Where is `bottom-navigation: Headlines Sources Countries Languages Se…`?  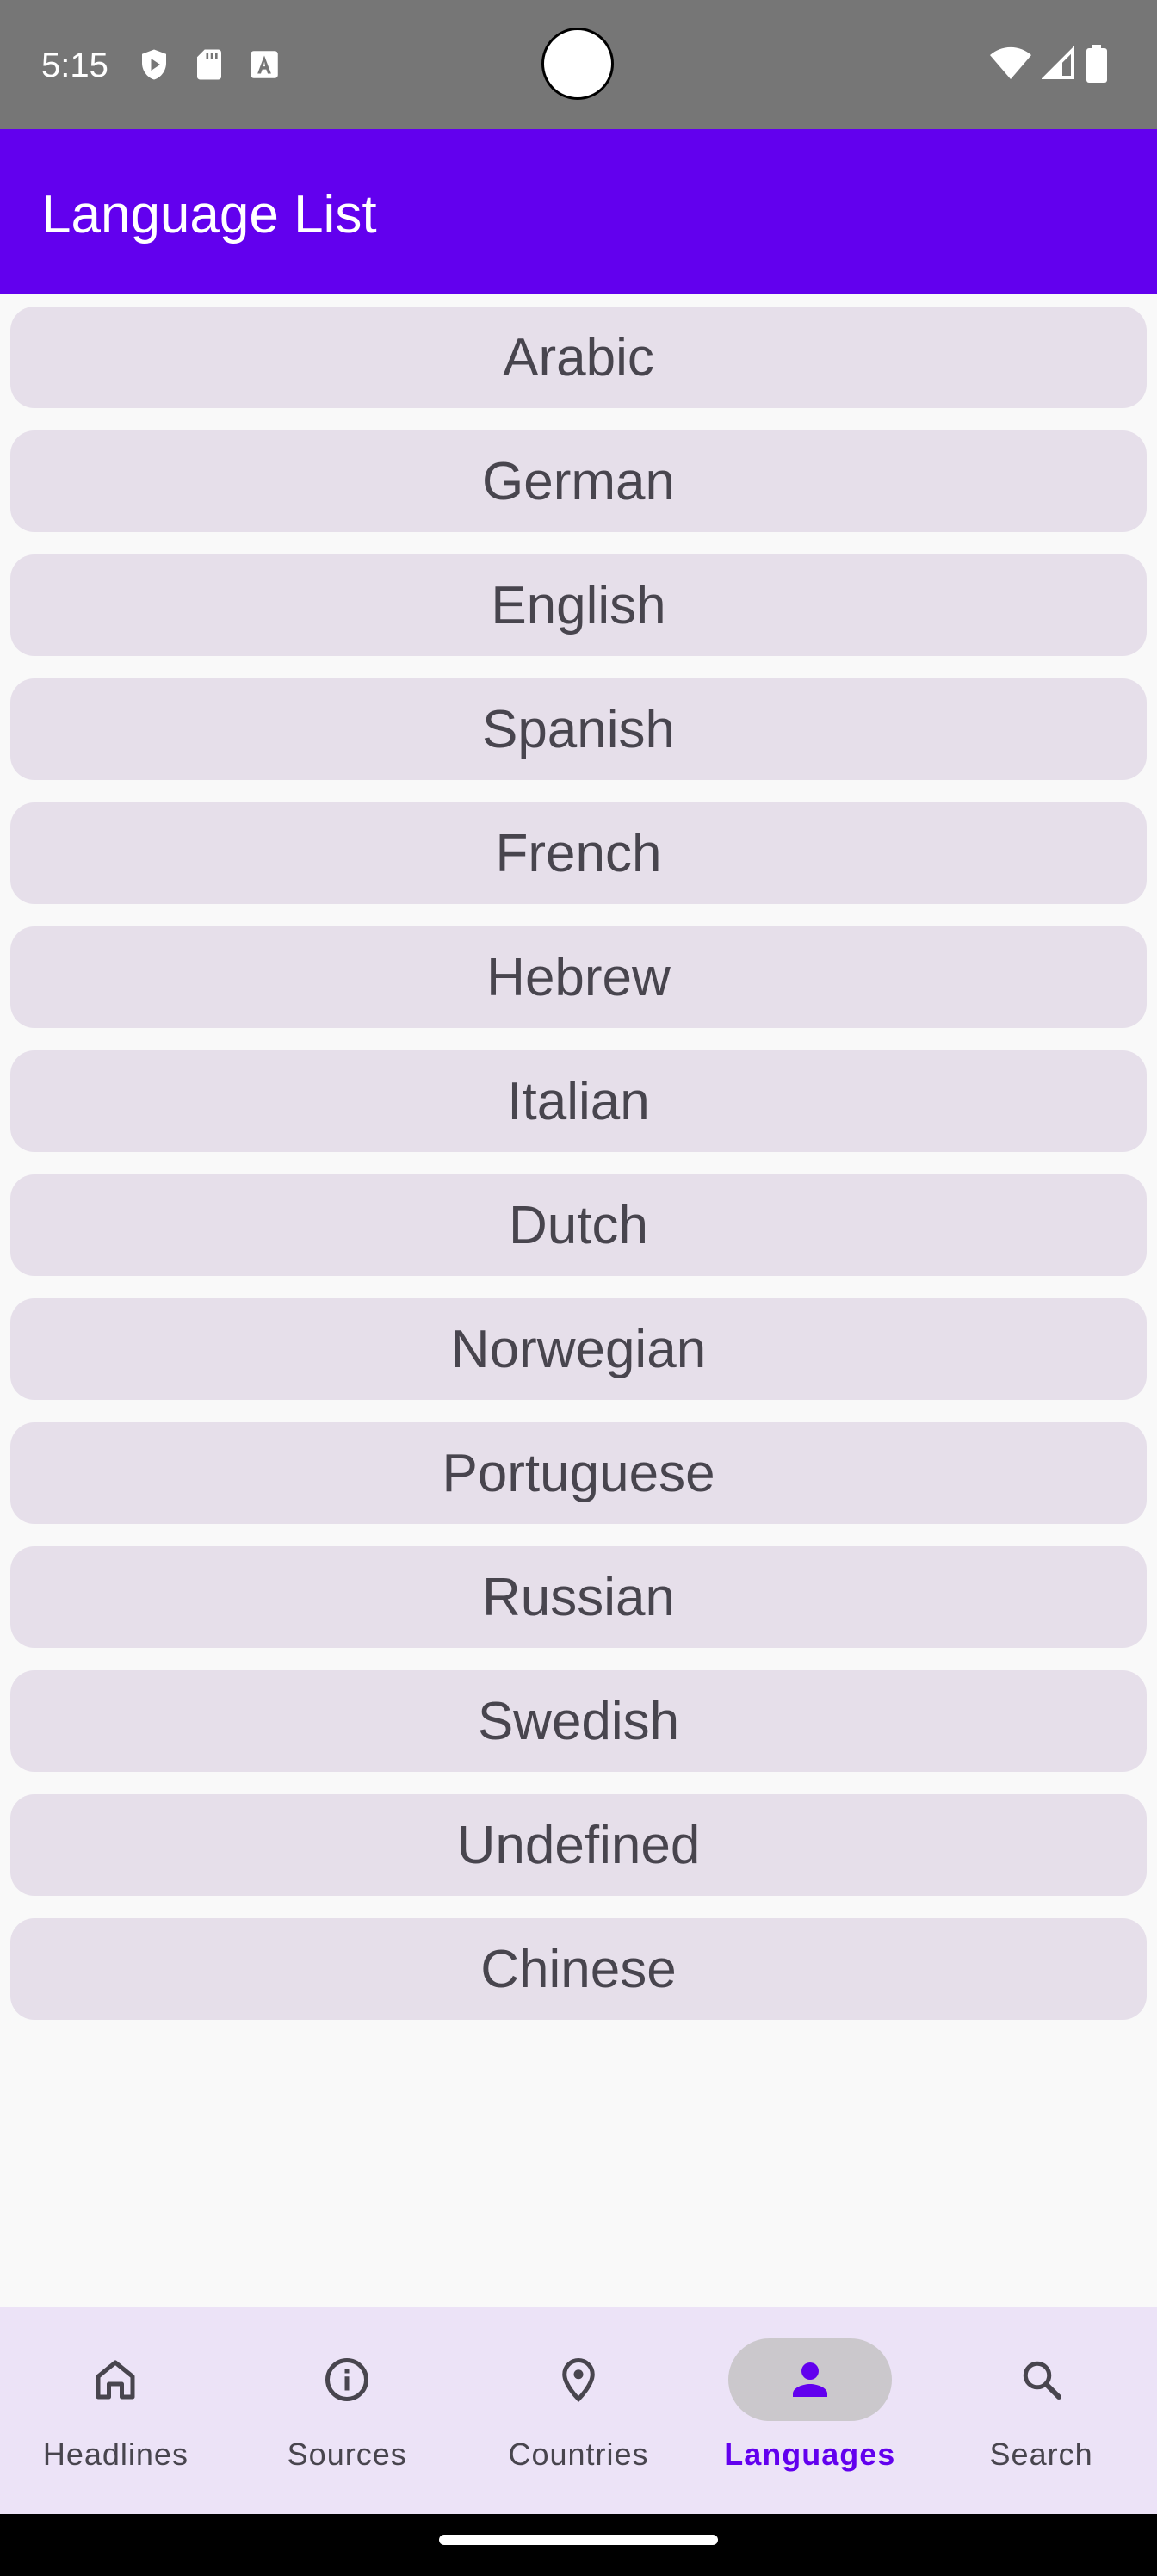 bottom-navigation: Headlines Sources Countries Languages Se… is located at coordinates (579, 2410).